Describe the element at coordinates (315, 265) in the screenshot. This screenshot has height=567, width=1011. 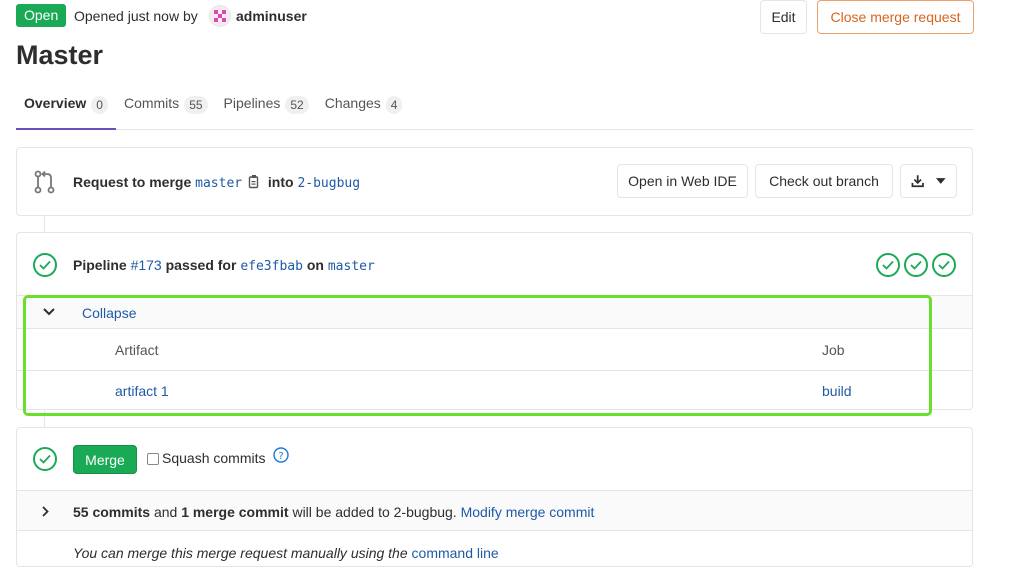
I see `on-label: on` at that location.